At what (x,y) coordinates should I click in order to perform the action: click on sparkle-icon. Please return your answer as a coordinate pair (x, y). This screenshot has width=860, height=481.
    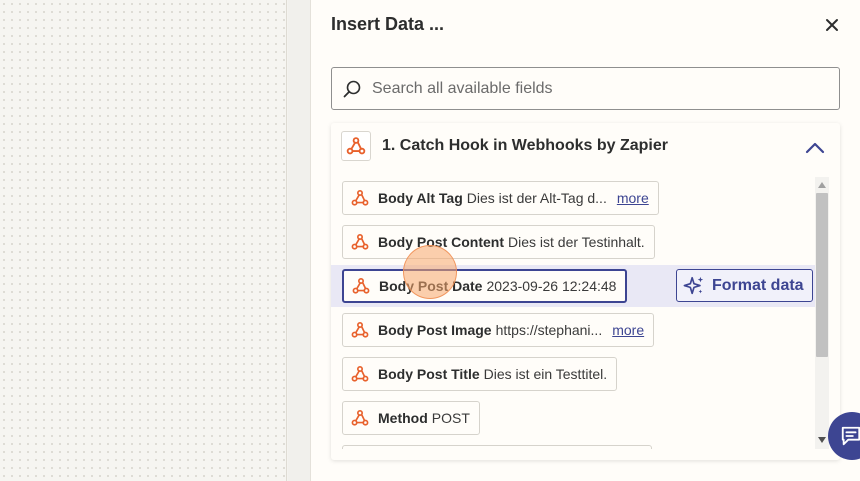
    Looking at the image, I should click on (693, 285).